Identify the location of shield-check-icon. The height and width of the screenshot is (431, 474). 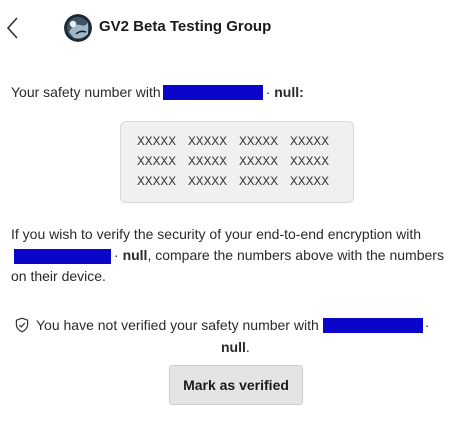
(22, 325).